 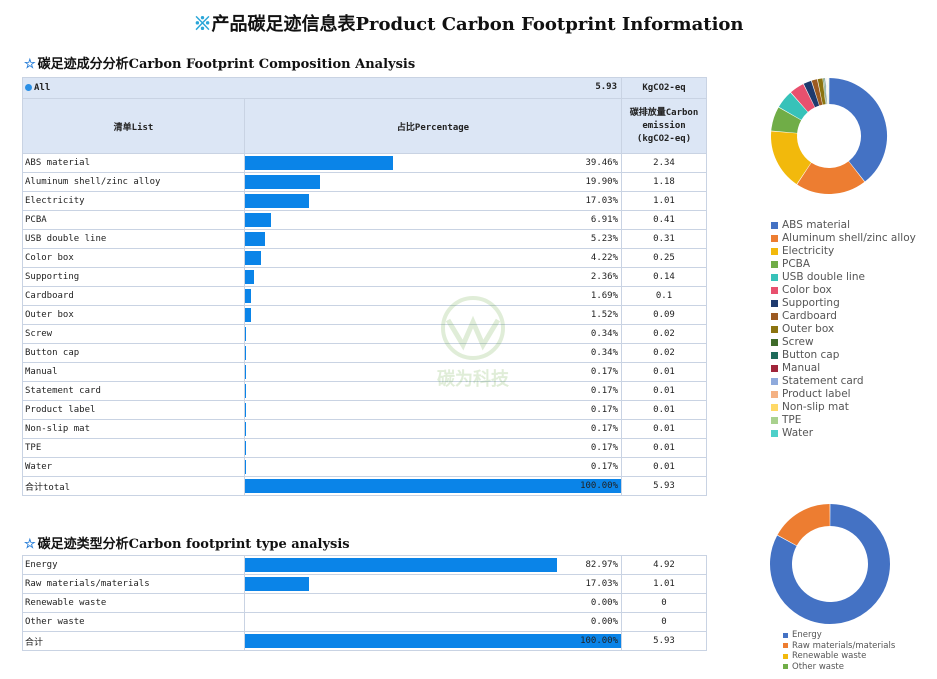 What do you see at coordinates (808, 251) in the screenshot?
I see `legend-label: Electricity` at bounding box center [808, 251].